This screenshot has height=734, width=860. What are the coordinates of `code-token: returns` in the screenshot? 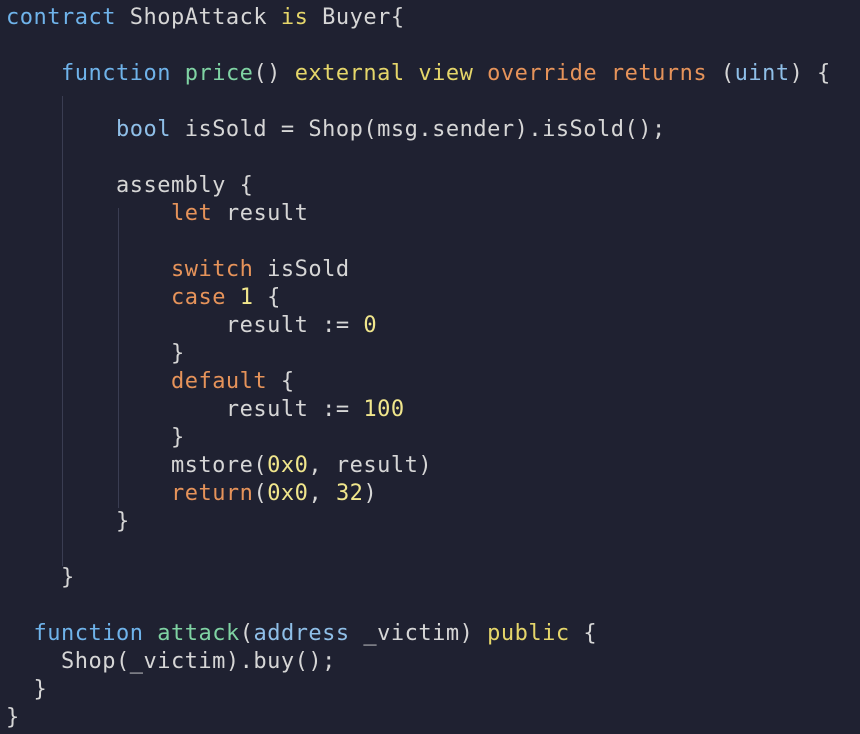 It's located at (659, 73).